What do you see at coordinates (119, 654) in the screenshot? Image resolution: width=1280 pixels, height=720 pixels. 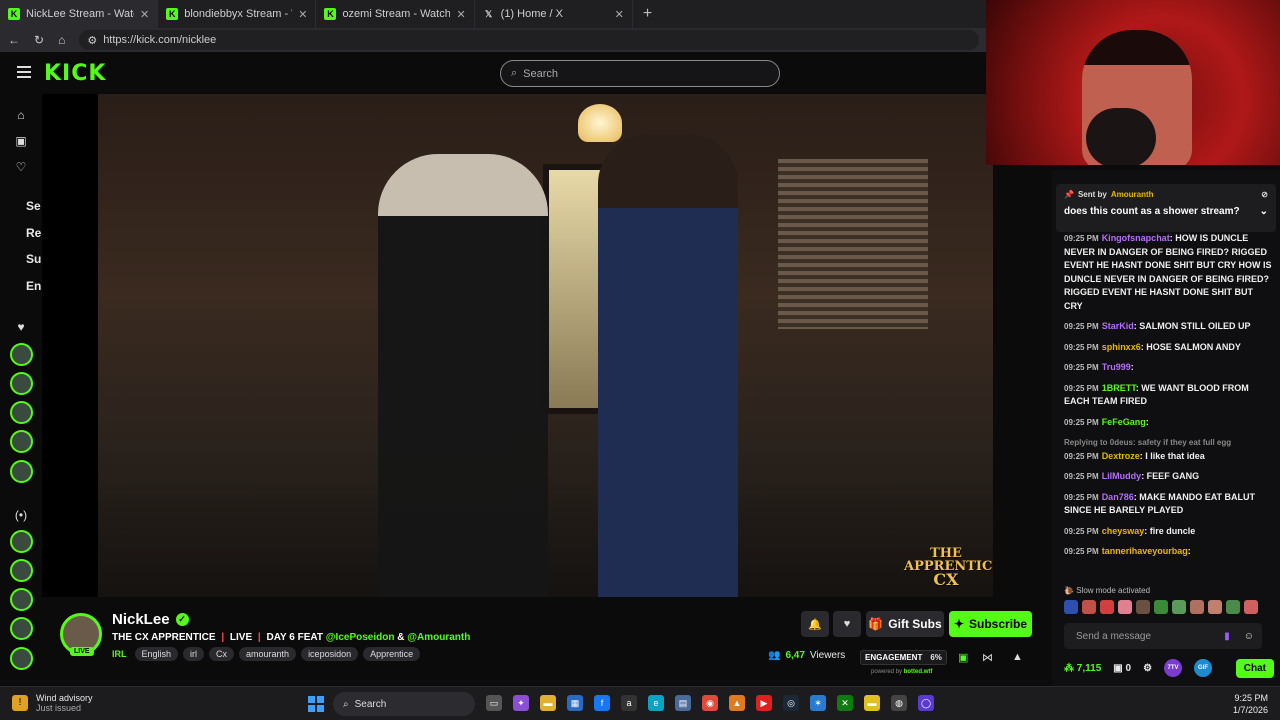 I see `category-link: IRL` at bounding box center [119, 654].